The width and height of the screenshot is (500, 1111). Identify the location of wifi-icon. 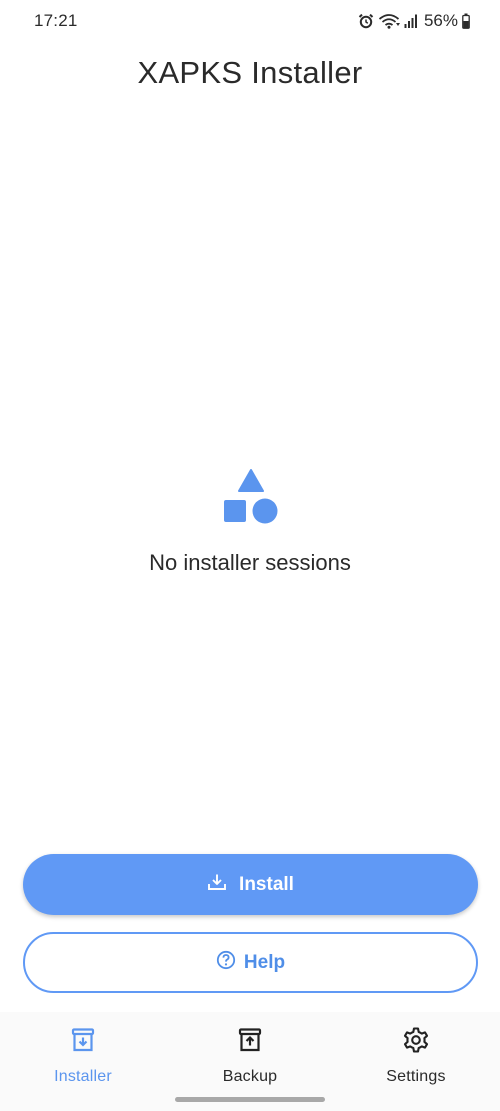
(389, 21).